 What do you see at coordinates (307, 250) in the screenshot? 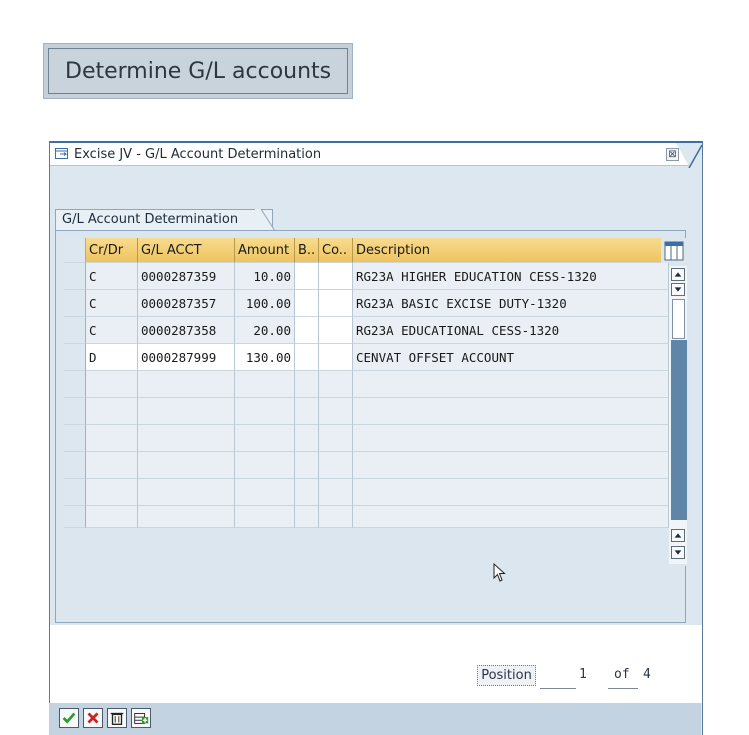
I see `col-header-b: B..` at bounding box center [307, 250].